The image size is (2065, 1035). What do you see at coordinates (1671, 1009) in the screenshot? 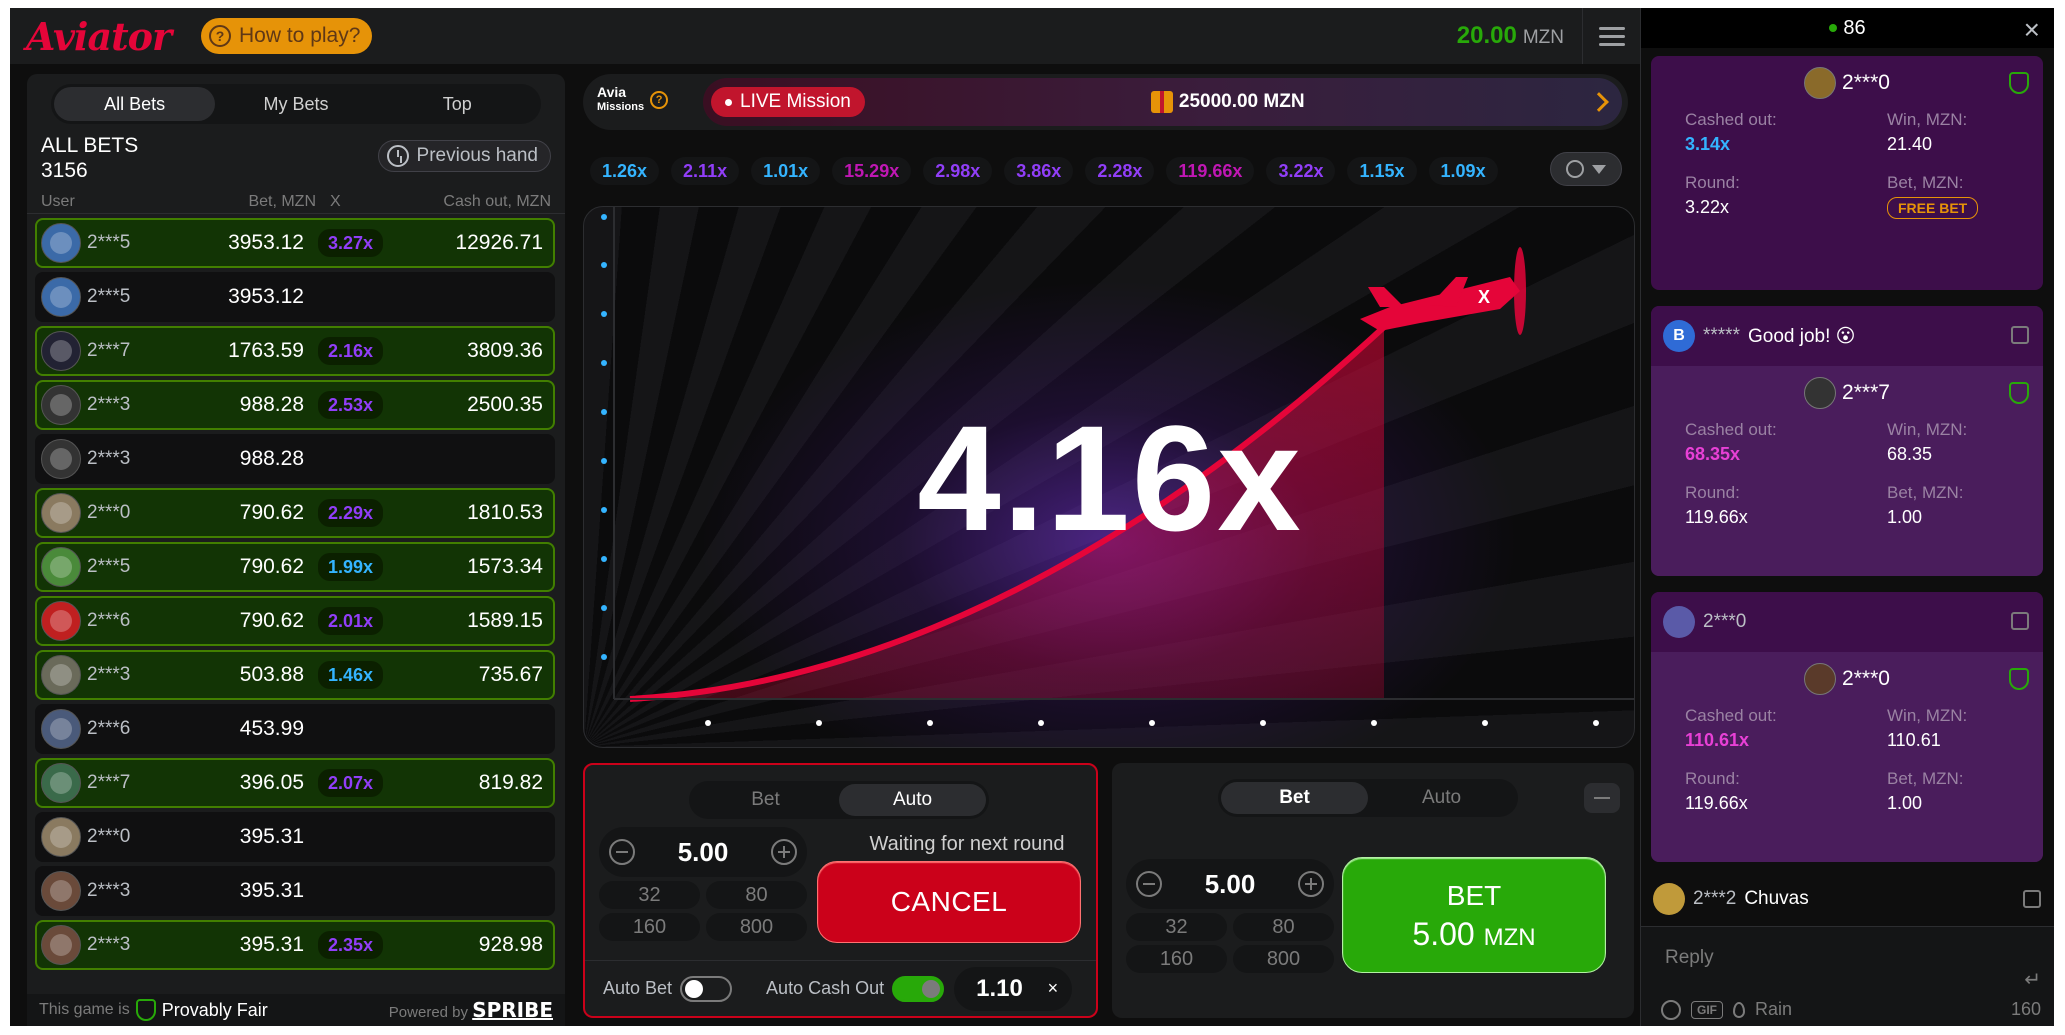
I see `emoji-icon` at bounding box center [1671, 1009].